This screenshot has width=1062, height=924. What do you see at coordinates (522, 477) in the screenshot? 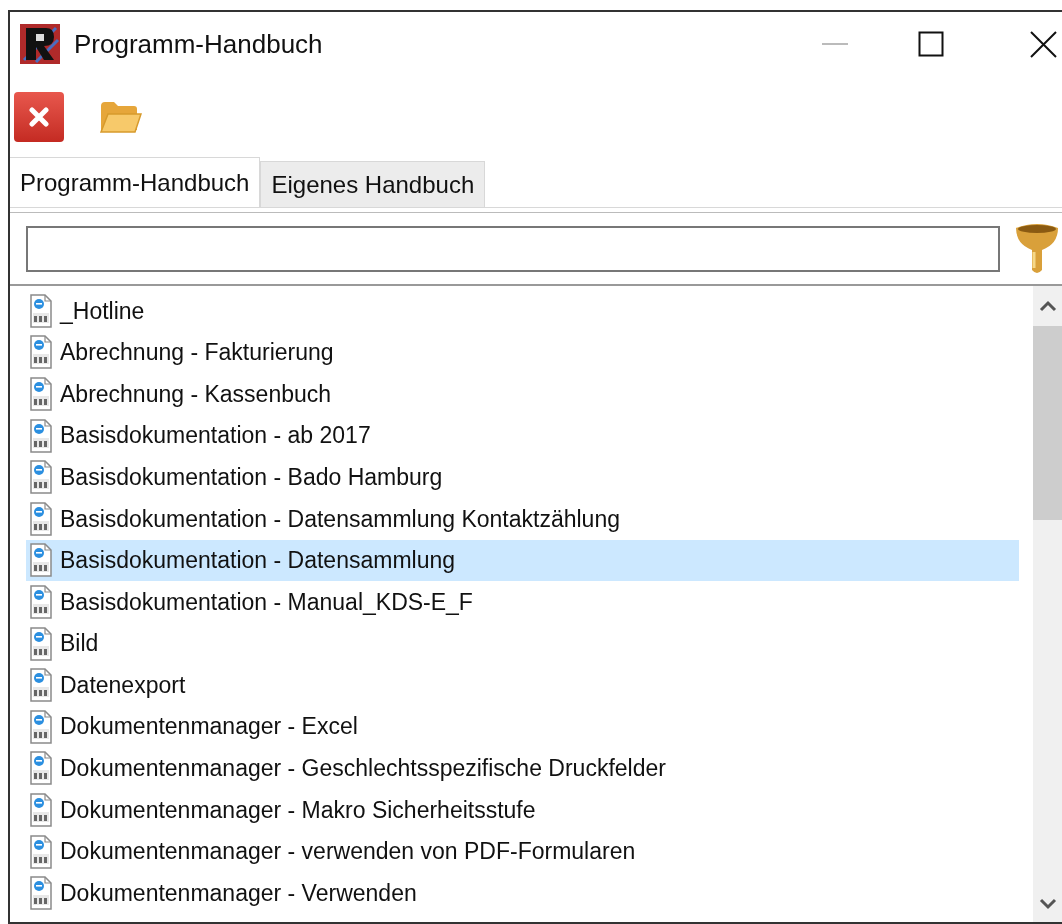
I see `document-list-item: Basisdokumentation - Bado Hamburg` at bounding box center [522, 477].